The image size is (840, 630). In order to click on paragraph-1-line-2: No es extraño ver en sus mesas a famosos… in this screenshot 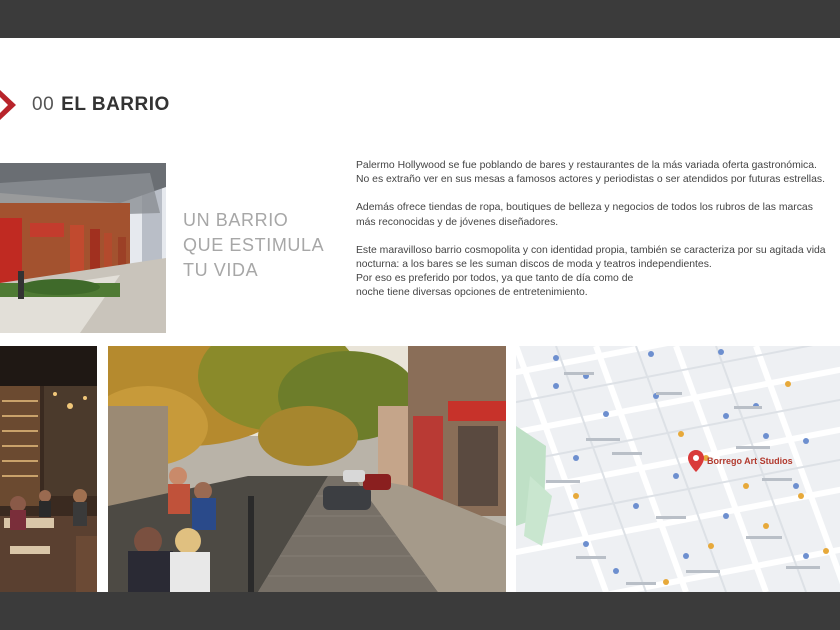, I will do `click(590, 180)`.